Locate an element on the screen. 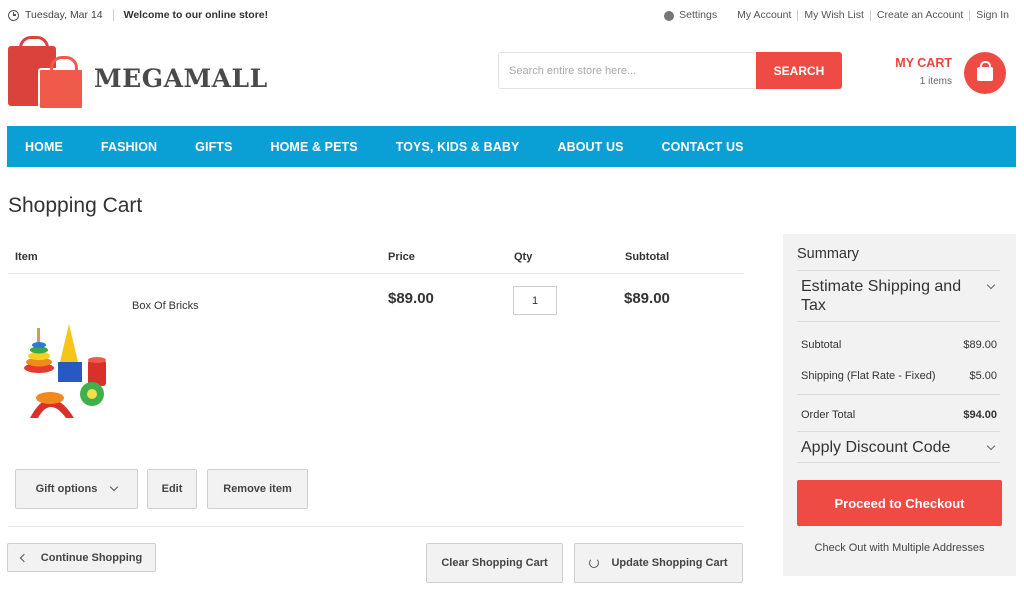 The image size is (1024, 590). shipping-value: $5.00 is located at coordinates (983, 376).